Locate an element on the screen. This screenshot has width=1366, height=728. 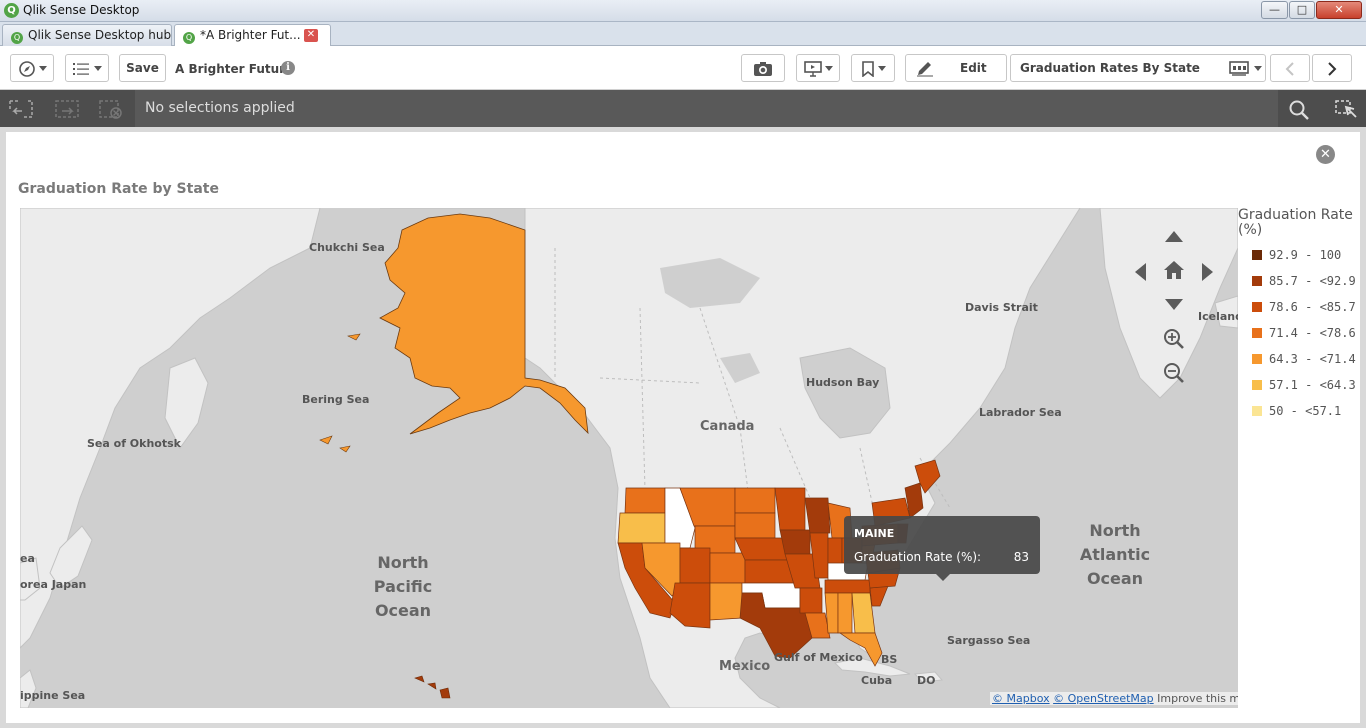
legend-item-label: 71.4 - <78.6 is located at coordinates (1312, 333).